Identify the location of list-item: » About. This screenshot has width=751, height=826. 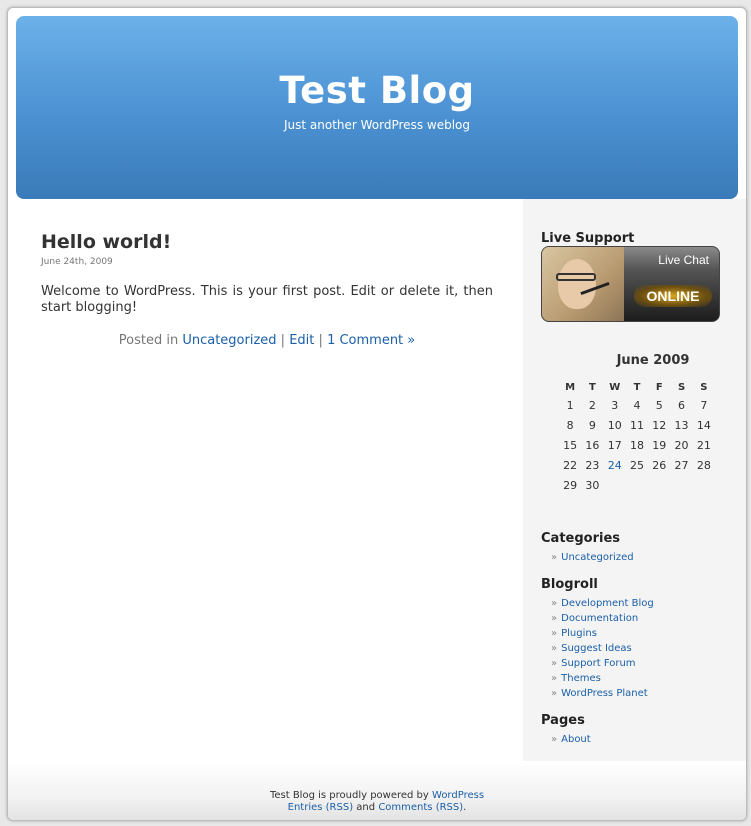
(566, 739).